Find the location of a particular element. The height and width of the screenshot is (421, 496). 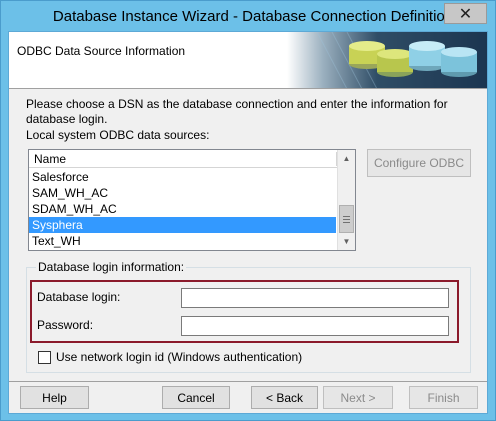

cancel-button: Cancel is located at coordinates (196, 397).